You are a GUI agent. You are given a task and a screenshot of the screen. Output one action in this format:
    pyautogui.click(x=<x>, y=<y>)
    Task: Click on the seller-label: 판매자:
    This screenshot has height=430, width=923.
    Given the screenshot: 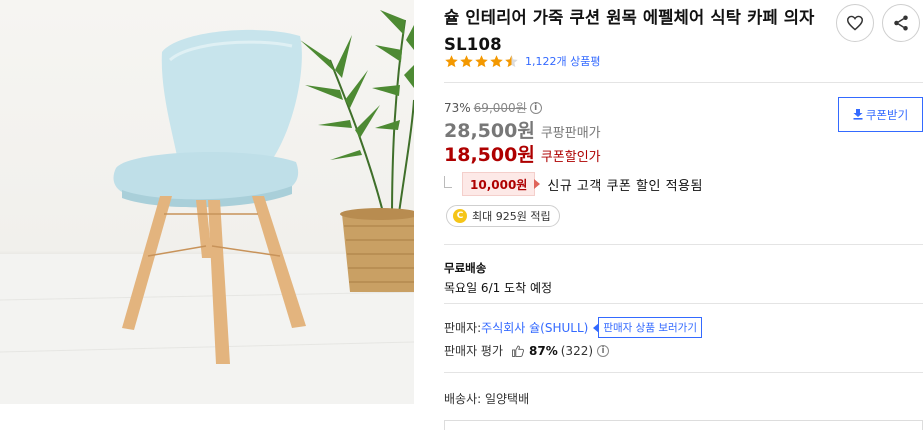 What is the action you would take?
    pyautogui.click(x=463, y=328)
    